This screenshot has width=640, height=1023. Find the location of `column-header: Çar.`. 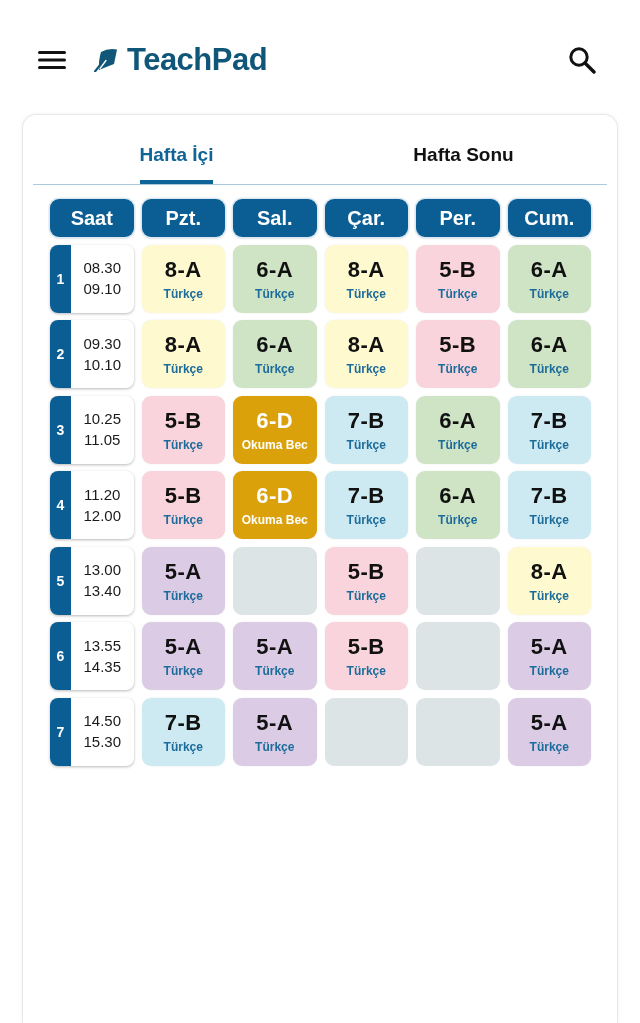

column-header: Çar. is located at coordinates (366, 218).